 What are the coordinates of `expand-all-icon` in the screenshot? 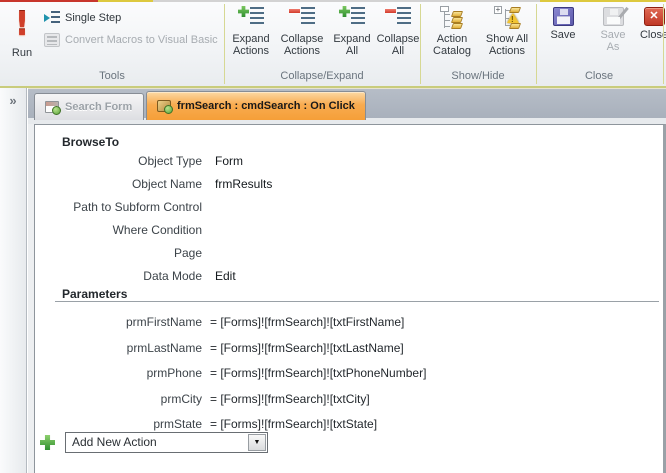 It's located at (352, 18).